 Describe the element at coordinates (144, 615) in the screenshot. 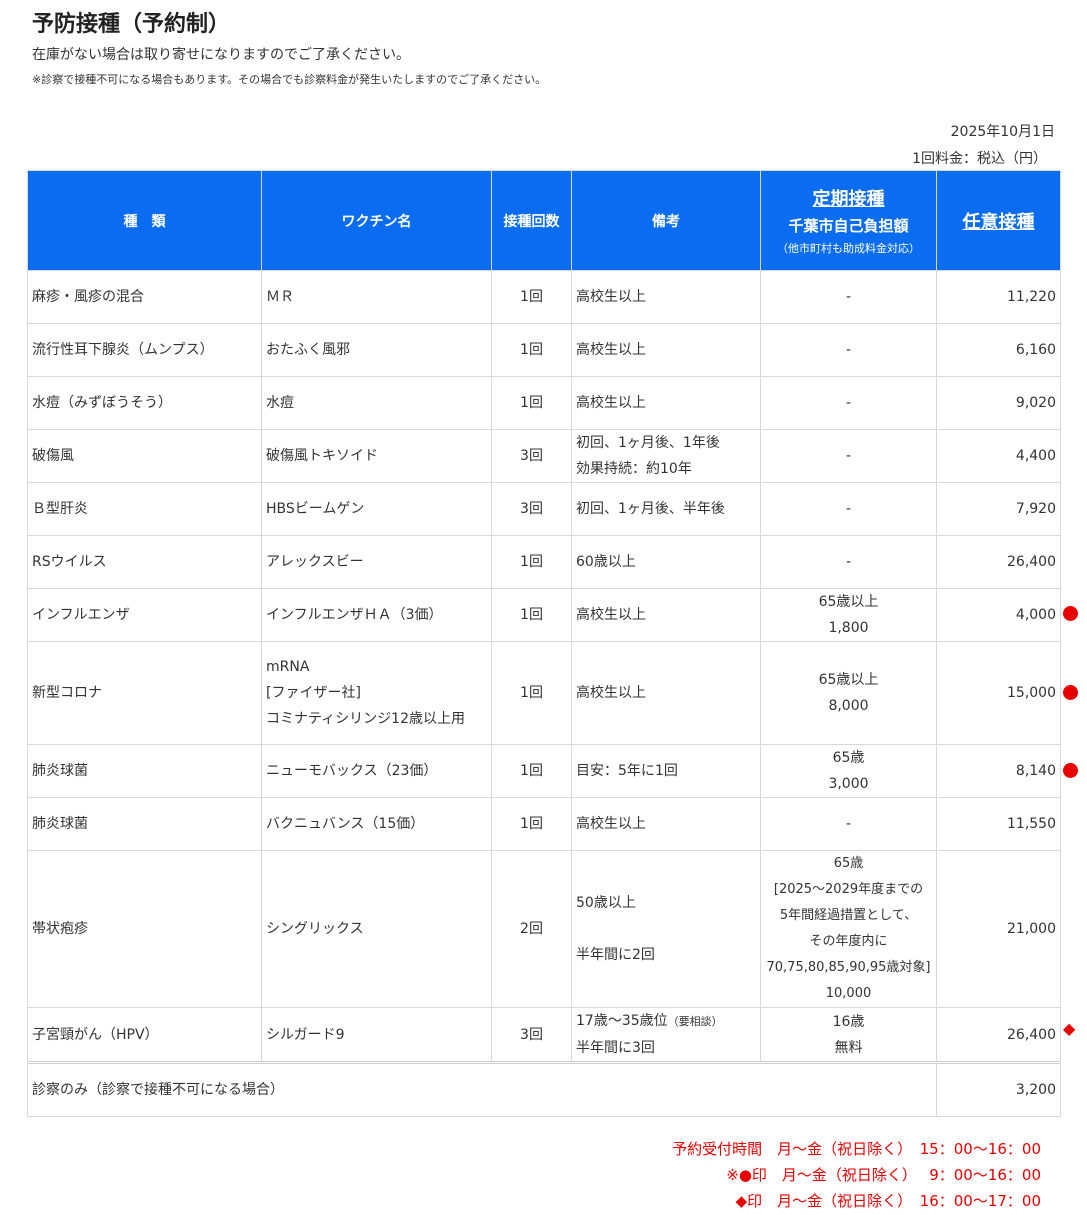

I see `cell-kind: インフルエンザ` at that location.